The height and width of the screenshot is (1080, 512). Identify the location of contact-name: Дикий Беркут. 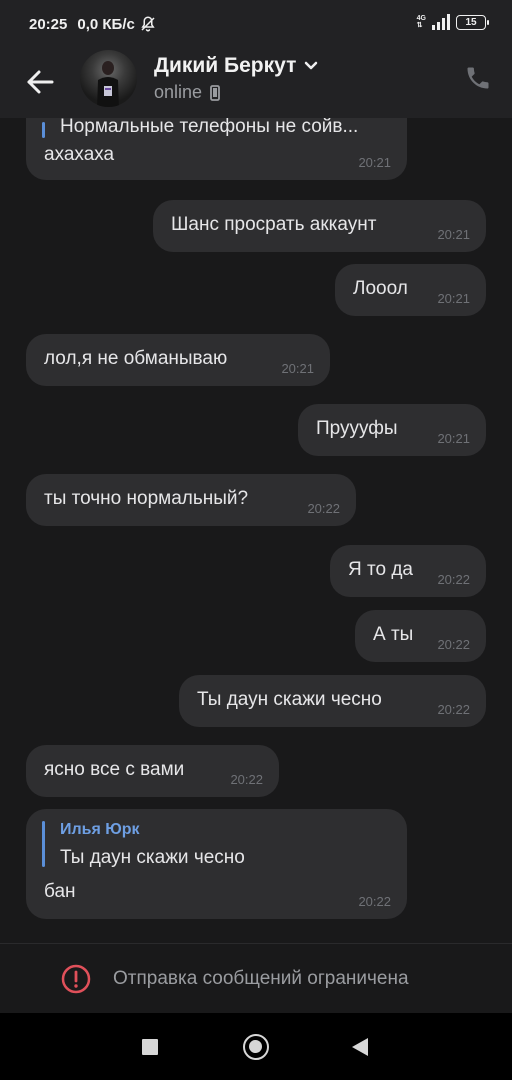
(225, 65).